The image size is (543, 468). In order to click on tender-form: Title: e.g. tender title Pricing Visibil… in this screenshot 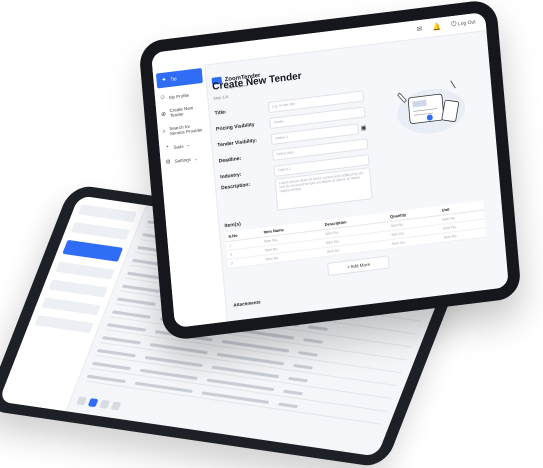, I will do `click(293, 151)`.